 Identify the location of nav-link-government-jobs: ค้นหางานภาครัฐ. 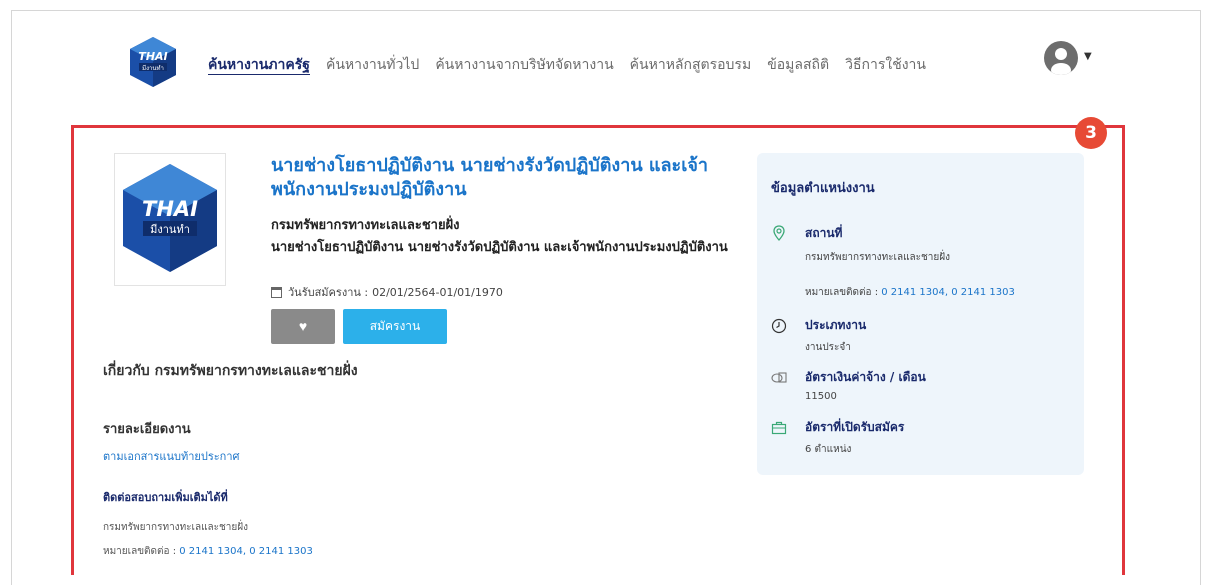
(259, 65).